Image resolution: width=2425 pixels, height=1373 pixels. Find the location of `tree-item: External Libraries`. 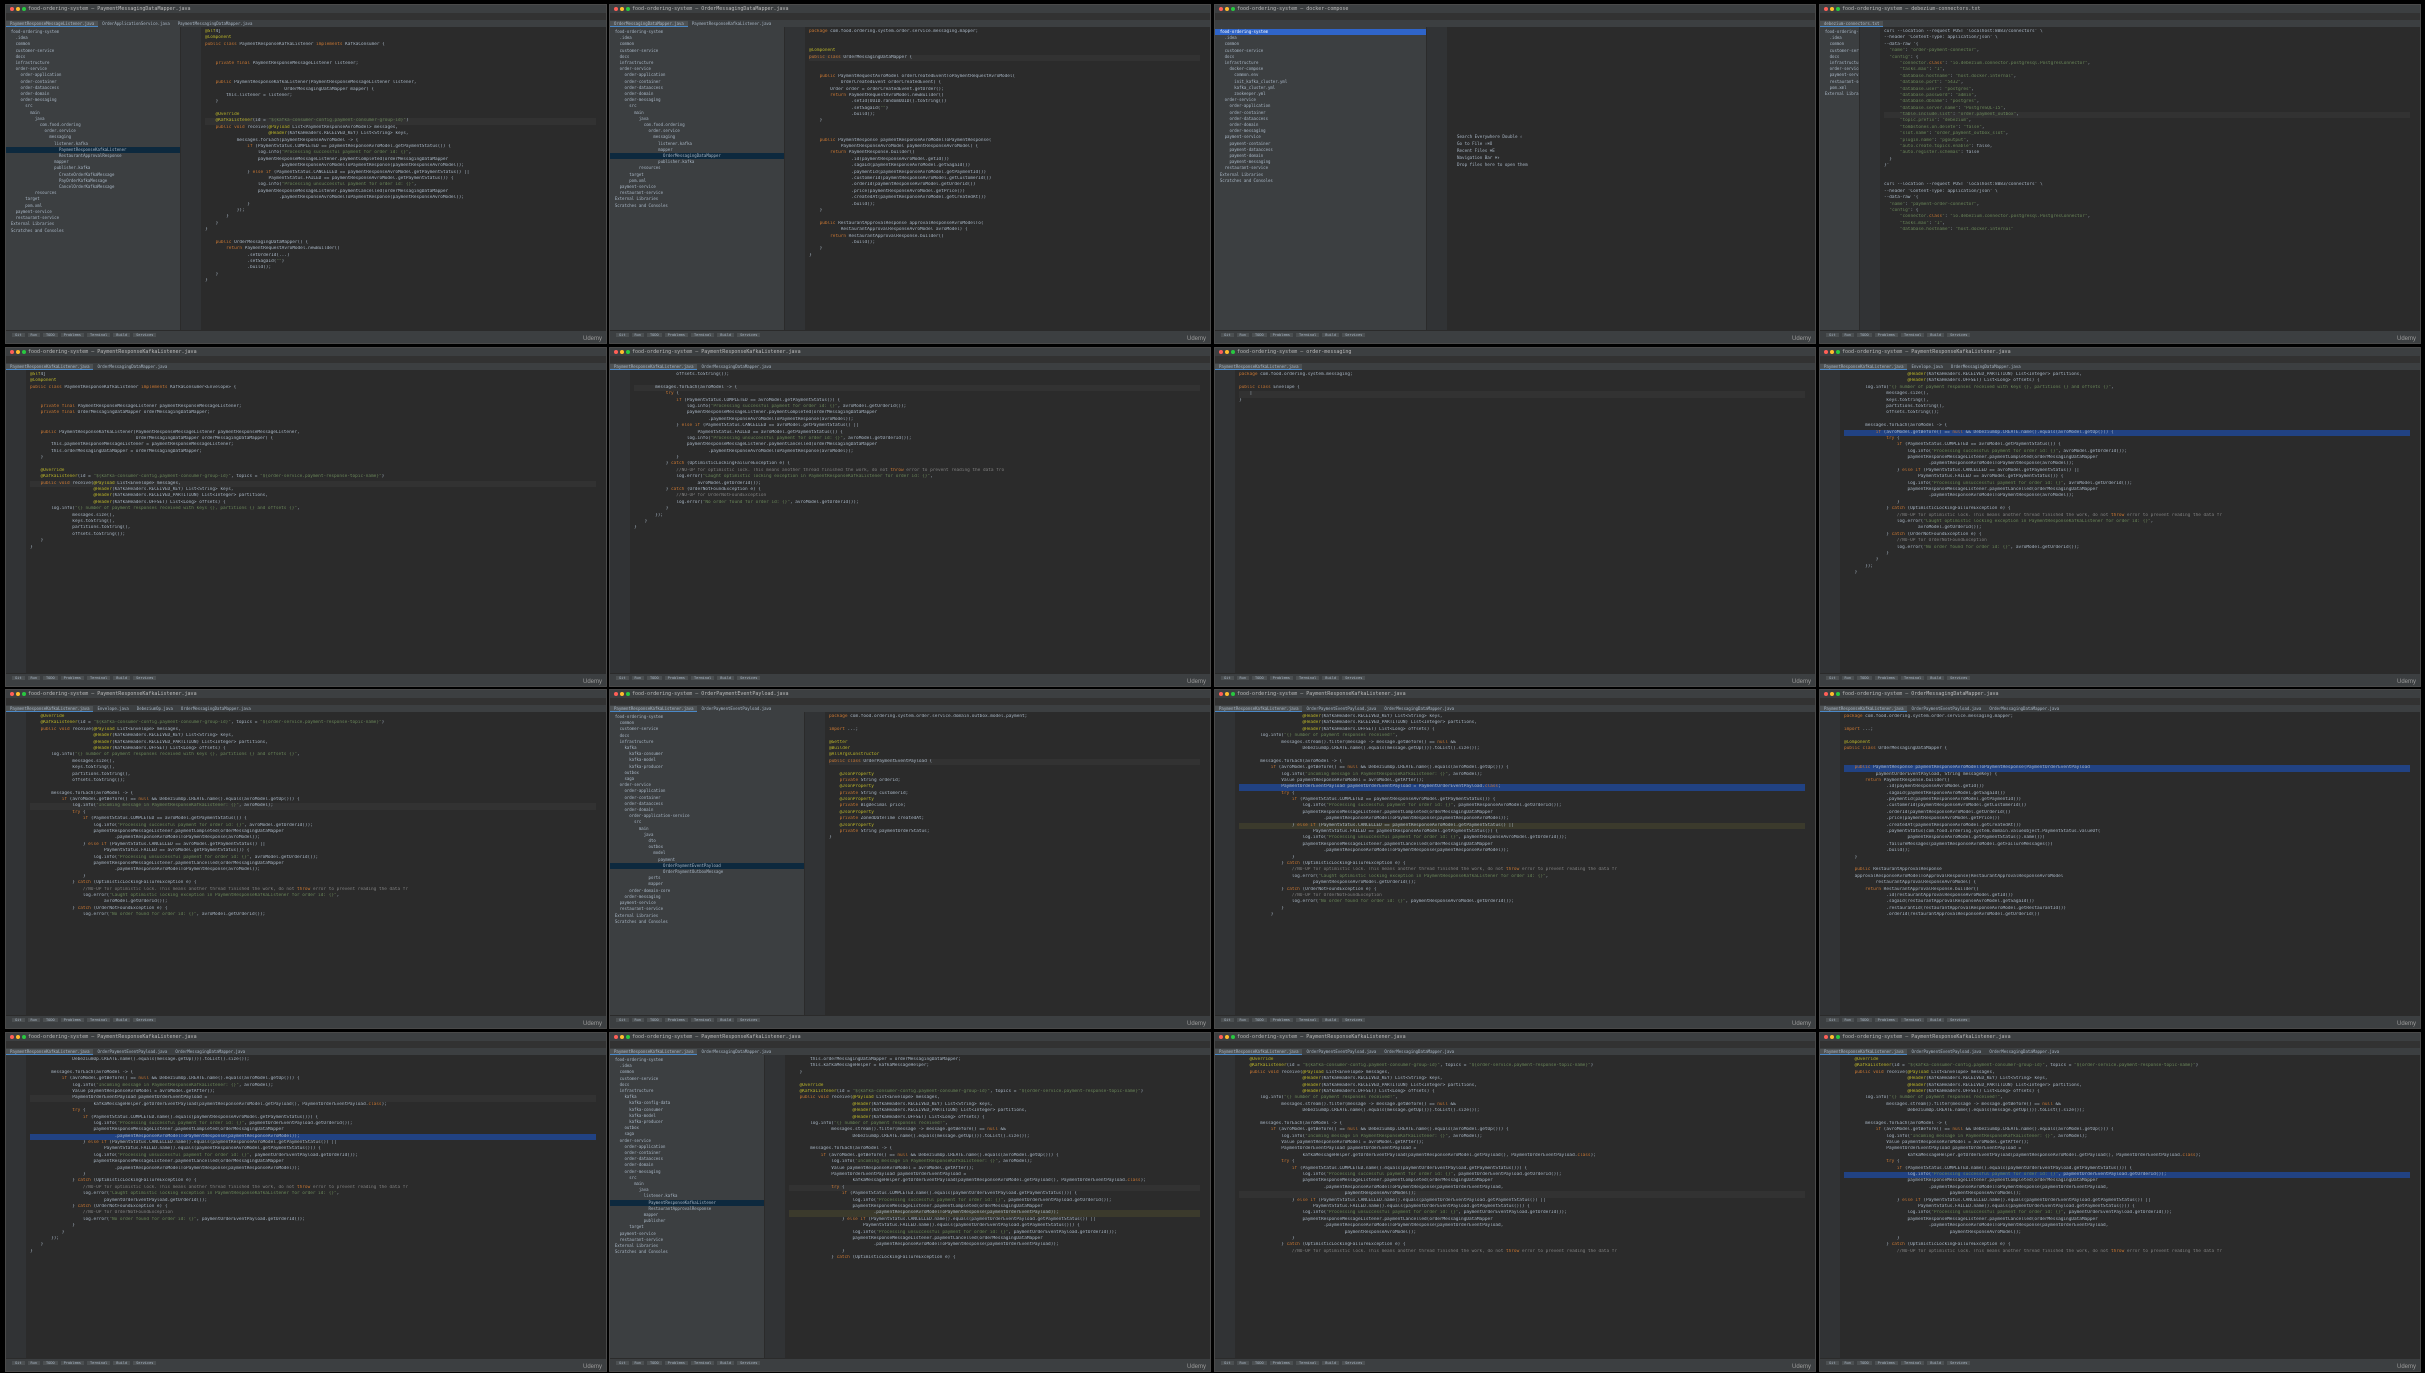

tree-item: External Libraries is located at coordinates (1839, 94).